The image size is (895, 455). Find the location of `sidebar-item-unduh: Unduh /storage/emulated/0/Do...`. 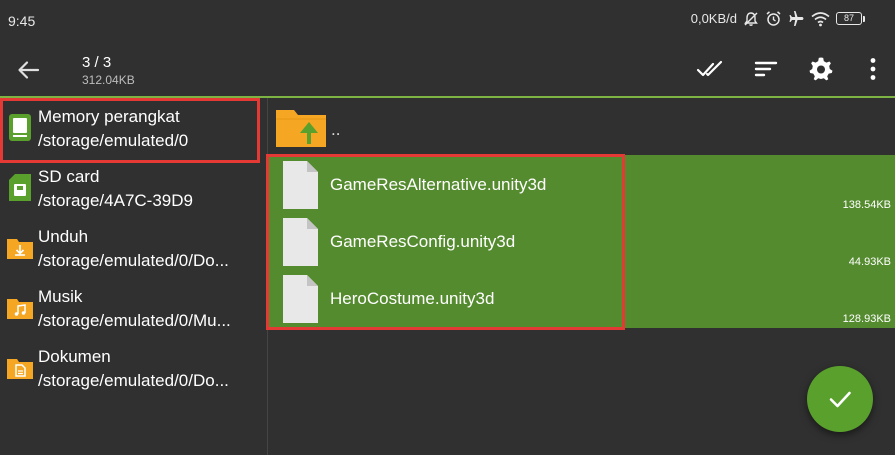

sidebar-item-unduh: Unduh /storage/emulated/0/Do... is located at coordinates (134, 248).